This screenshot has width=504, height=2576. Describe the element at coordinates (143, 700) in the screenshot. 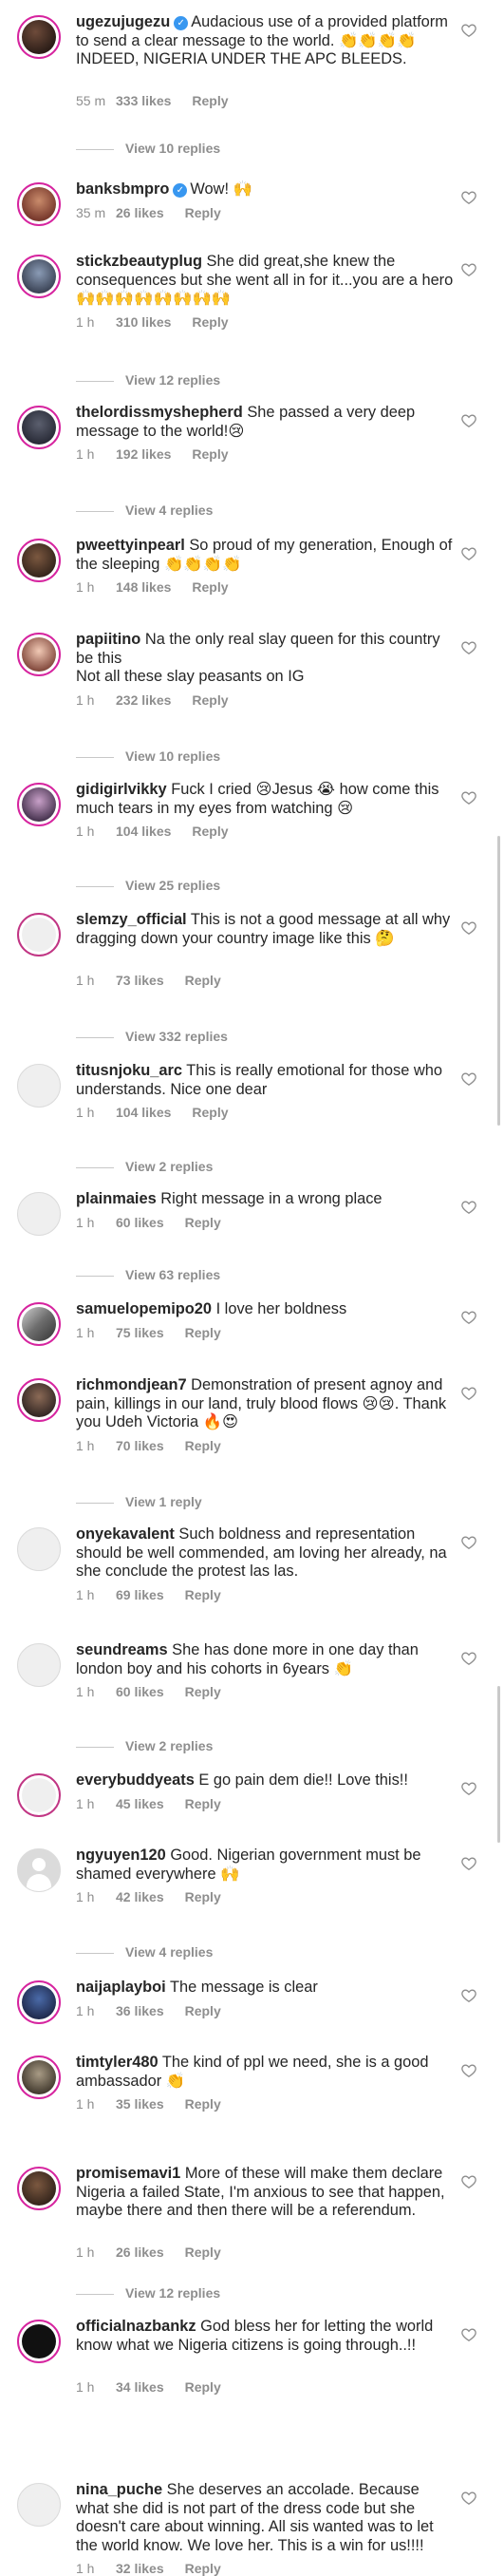

I see `like-count: 232 likes` at that location.